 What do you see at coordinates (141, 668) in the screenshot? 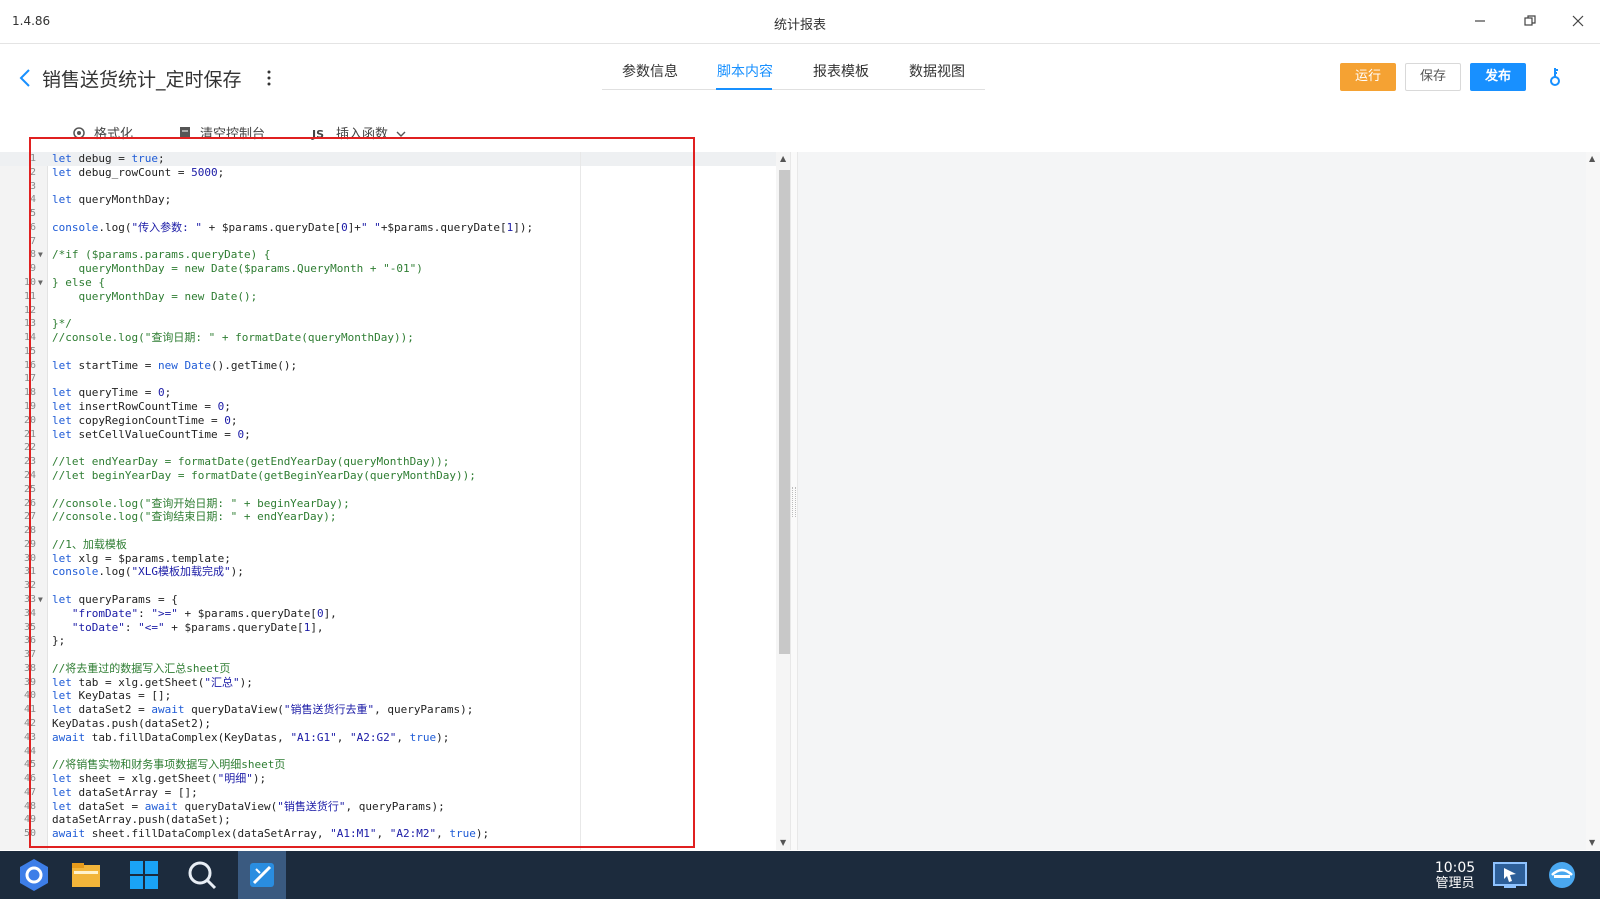
I see `code-text: //将去重过的数据写入汇总sheet页` at bounding box center [141, 668].